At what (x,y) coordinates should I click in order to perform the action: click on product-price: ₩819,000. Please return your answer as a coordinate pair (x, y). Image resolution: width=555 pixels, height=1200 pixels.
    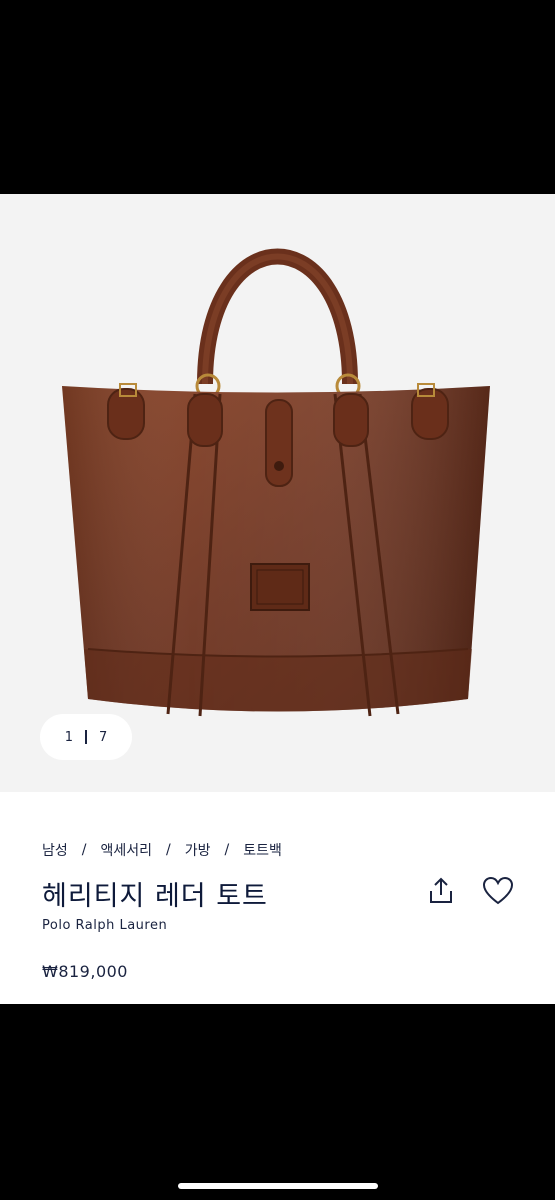
    Looking at the image, I should click on (85, 971).